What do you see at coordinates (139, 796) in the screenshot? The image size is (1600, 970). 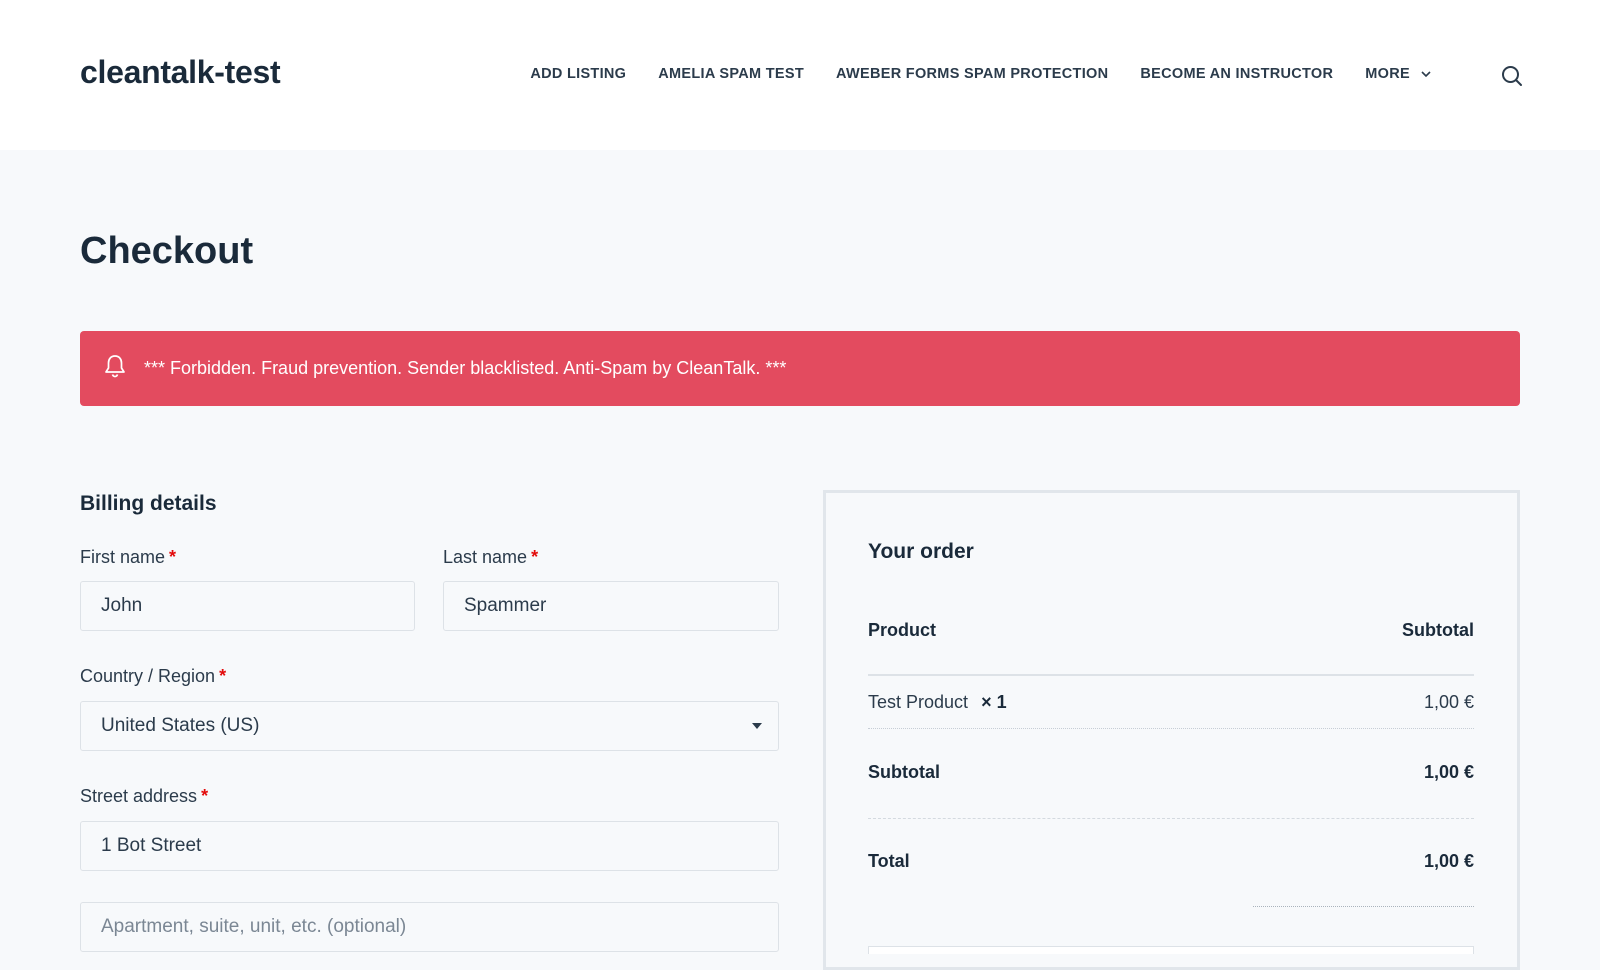 I see `street-address-label-text: Street address` at bounding box center [139, 796].